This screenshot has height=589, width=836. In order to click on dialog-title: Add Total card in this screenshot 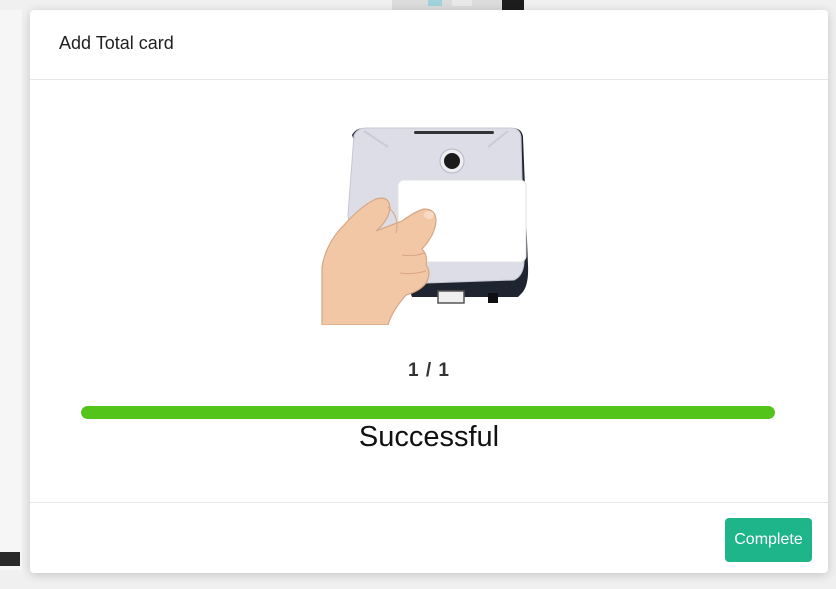, I will do `click(116, 43)`.